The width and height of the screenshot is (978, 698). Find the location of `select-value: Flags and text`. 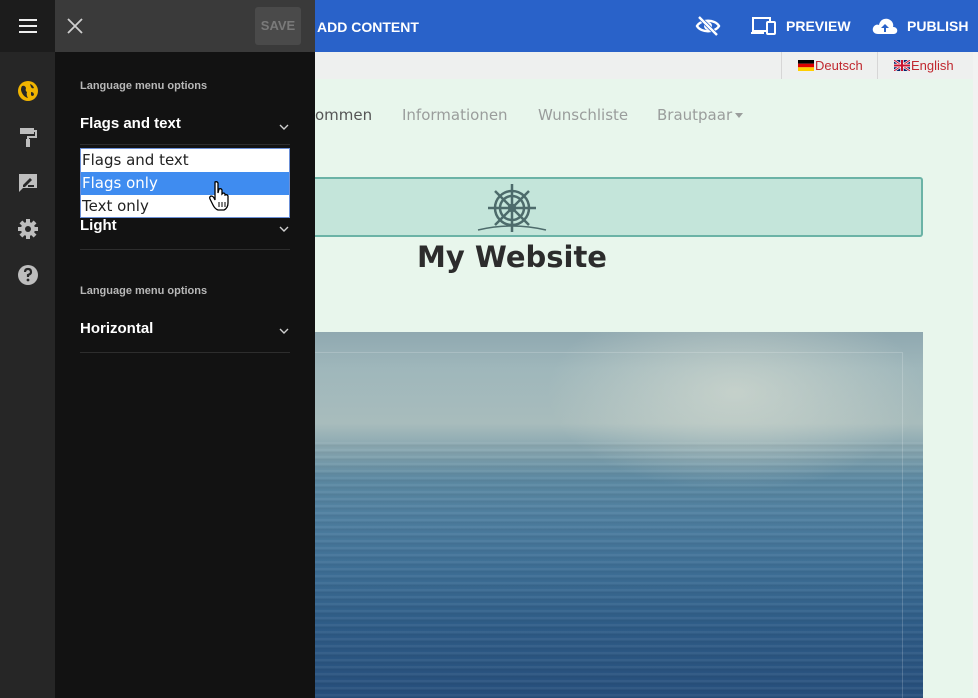

select-value: Flags and text is located at coordinates (130, 123).